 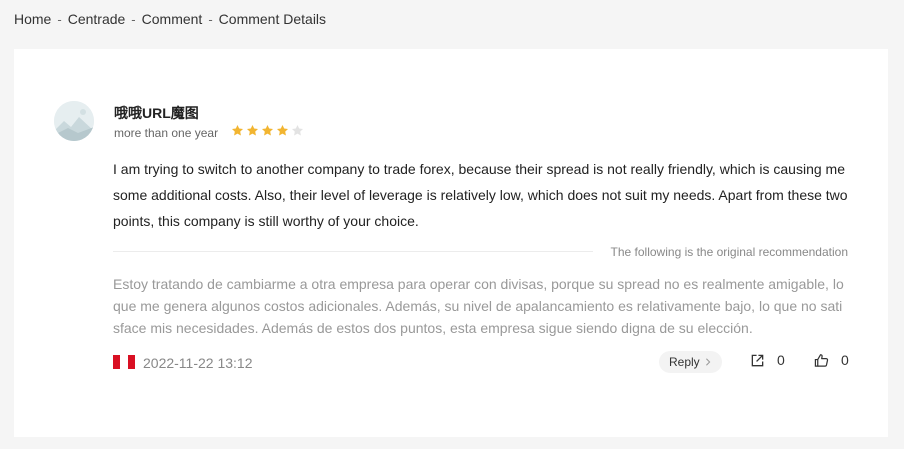 What do you see at coordinates (353, 251) in the screenshot?
I see `divider` at bounding box center [353, 251].